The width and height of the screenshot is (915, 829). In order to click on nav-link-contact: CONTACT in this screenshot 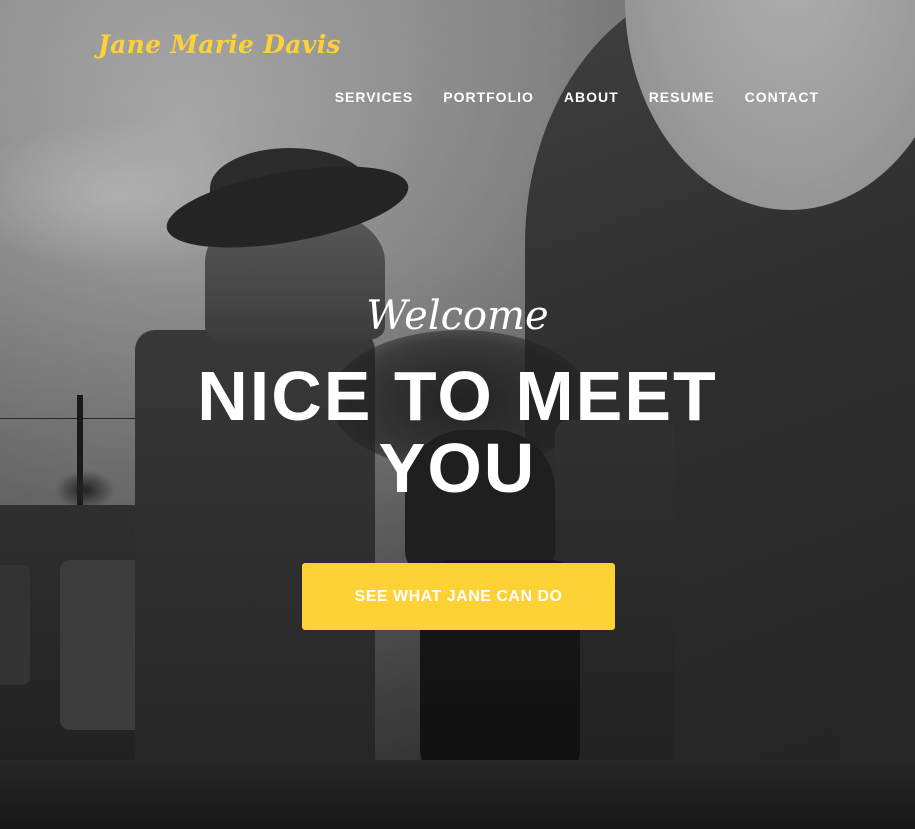, I will do `click(782, 97)`.